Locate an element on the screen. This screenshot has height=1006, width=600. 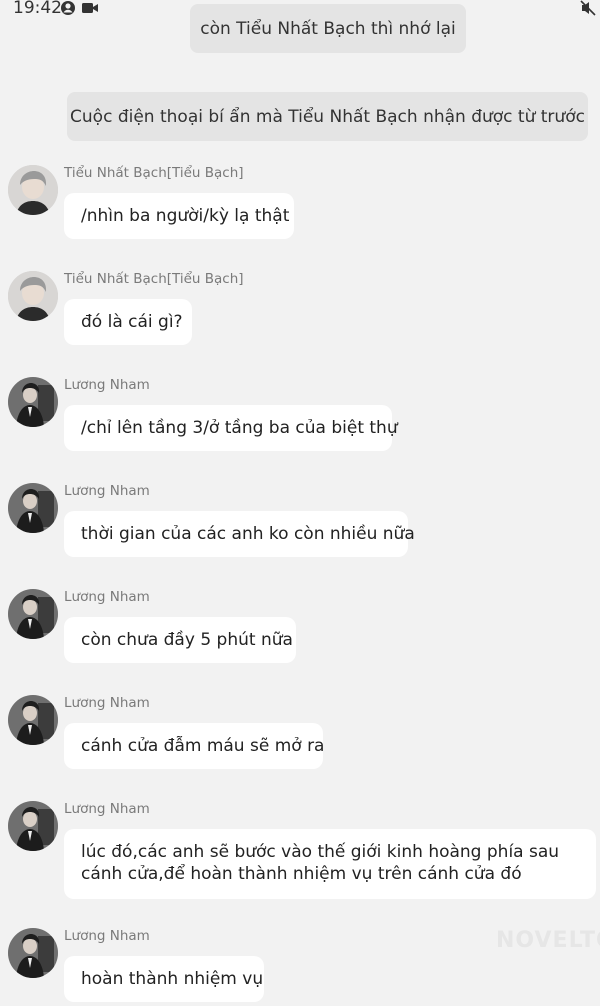
message-bubble: thời gian của các anh ko còn nhiều nữa is located at coordinates (239, 534).